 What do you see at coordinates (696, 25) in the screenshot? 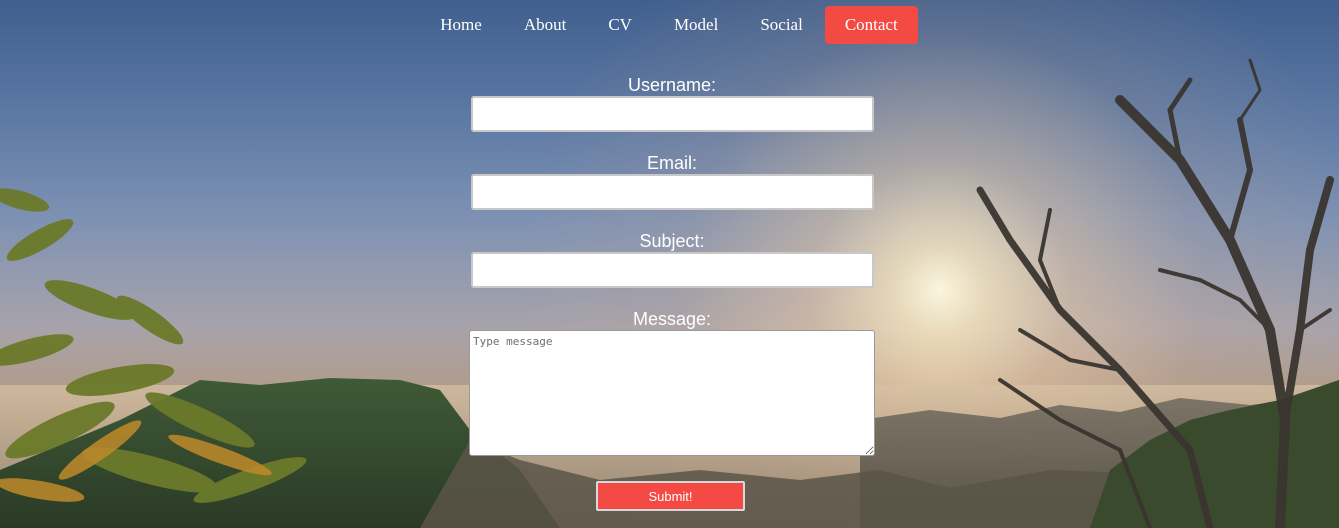
I see `nav-link-model: Model` at bounding box center [696, 25].